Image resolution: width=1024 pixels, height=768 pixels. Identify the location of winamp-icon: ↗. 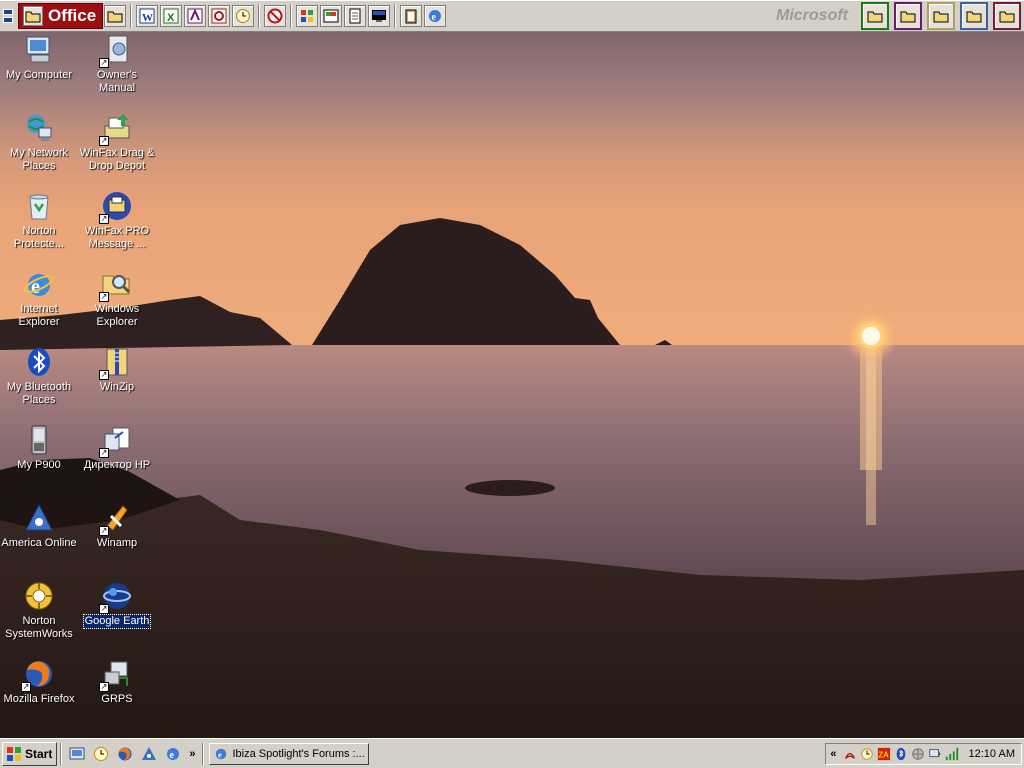
(116, 519).